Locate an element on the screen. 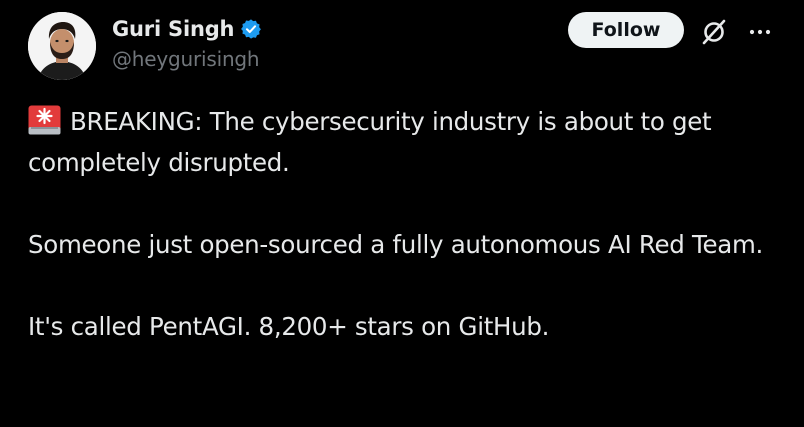 This screenshot has width=804, height=427. avatar-image is located at coordinates (62, 46).